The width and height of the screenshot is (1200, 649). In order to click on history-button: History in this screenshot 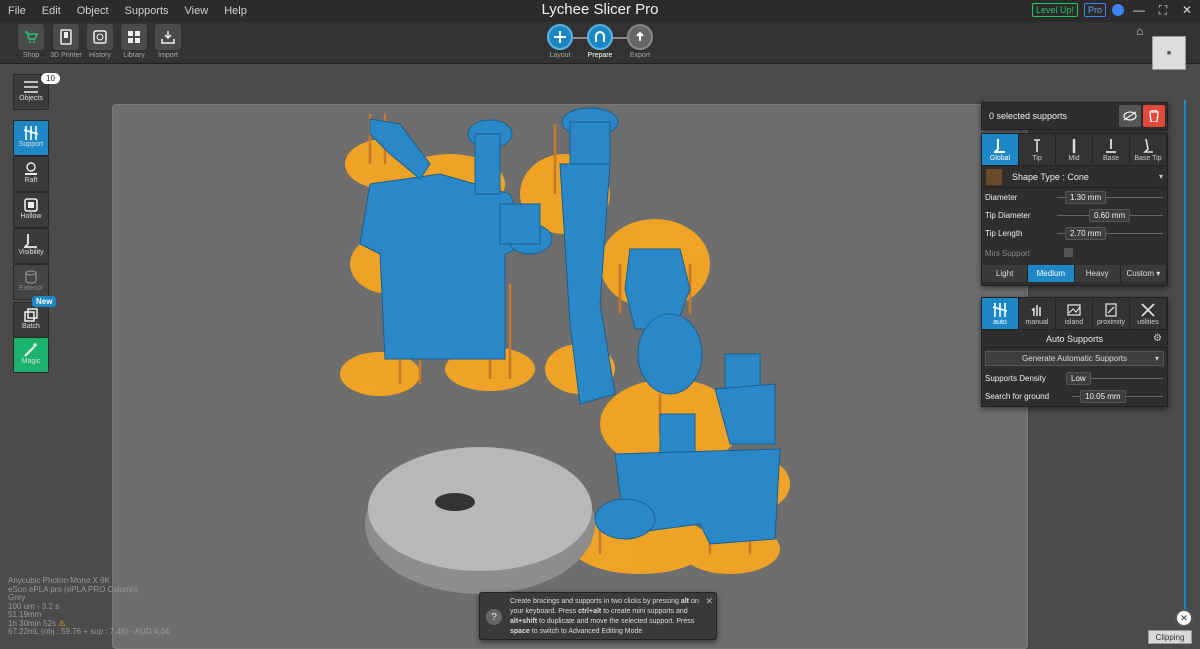, I will do `click(100, 41)`.